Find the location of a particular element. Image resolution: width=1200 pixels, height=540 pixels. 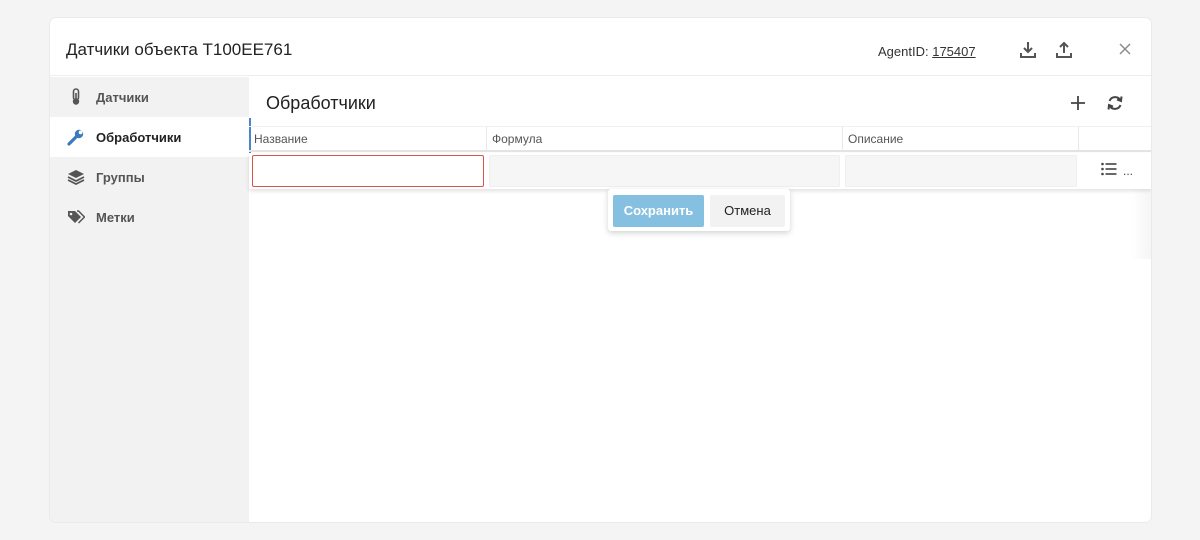

sidebar-item-tags: Метки is located at coordinates (149, 217).